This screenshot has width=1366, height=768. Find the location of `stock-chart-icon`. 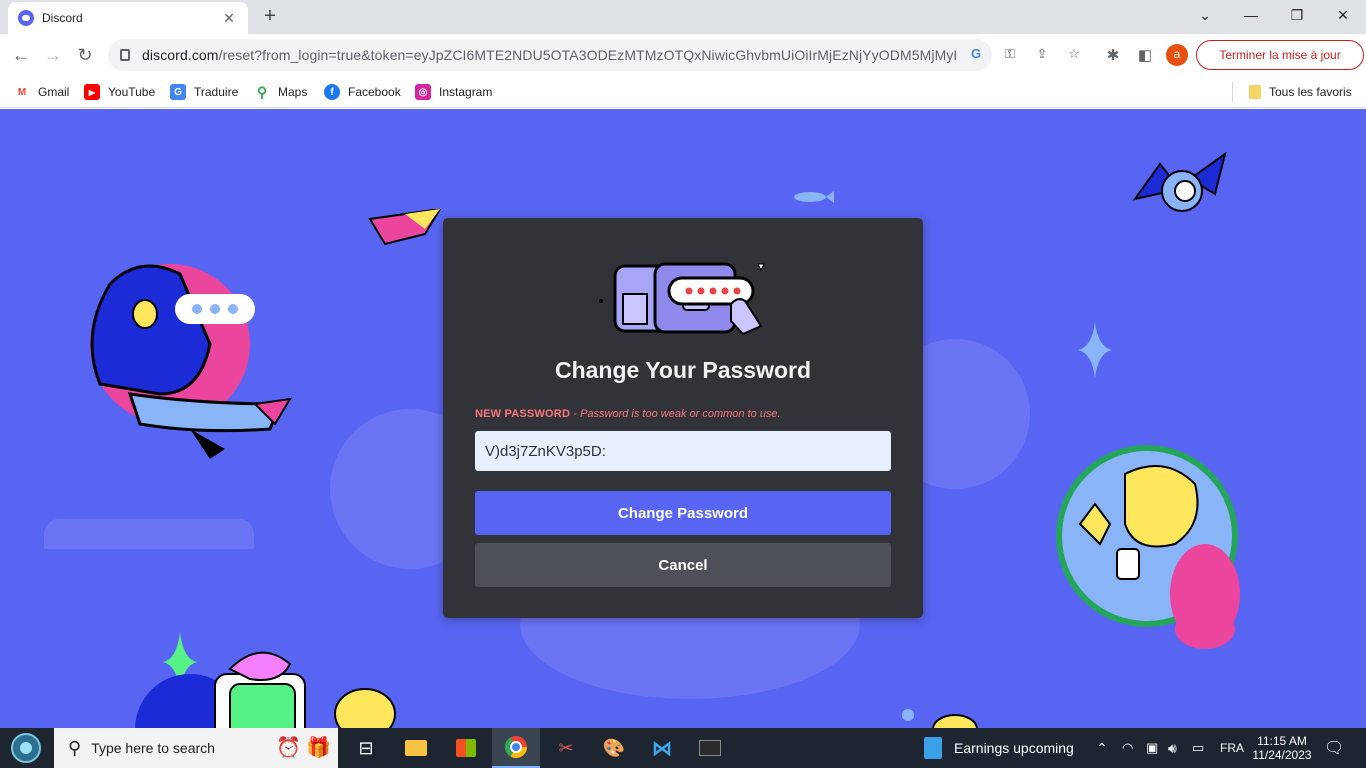

stock-chart-icon is located at coordinates (933, 748).